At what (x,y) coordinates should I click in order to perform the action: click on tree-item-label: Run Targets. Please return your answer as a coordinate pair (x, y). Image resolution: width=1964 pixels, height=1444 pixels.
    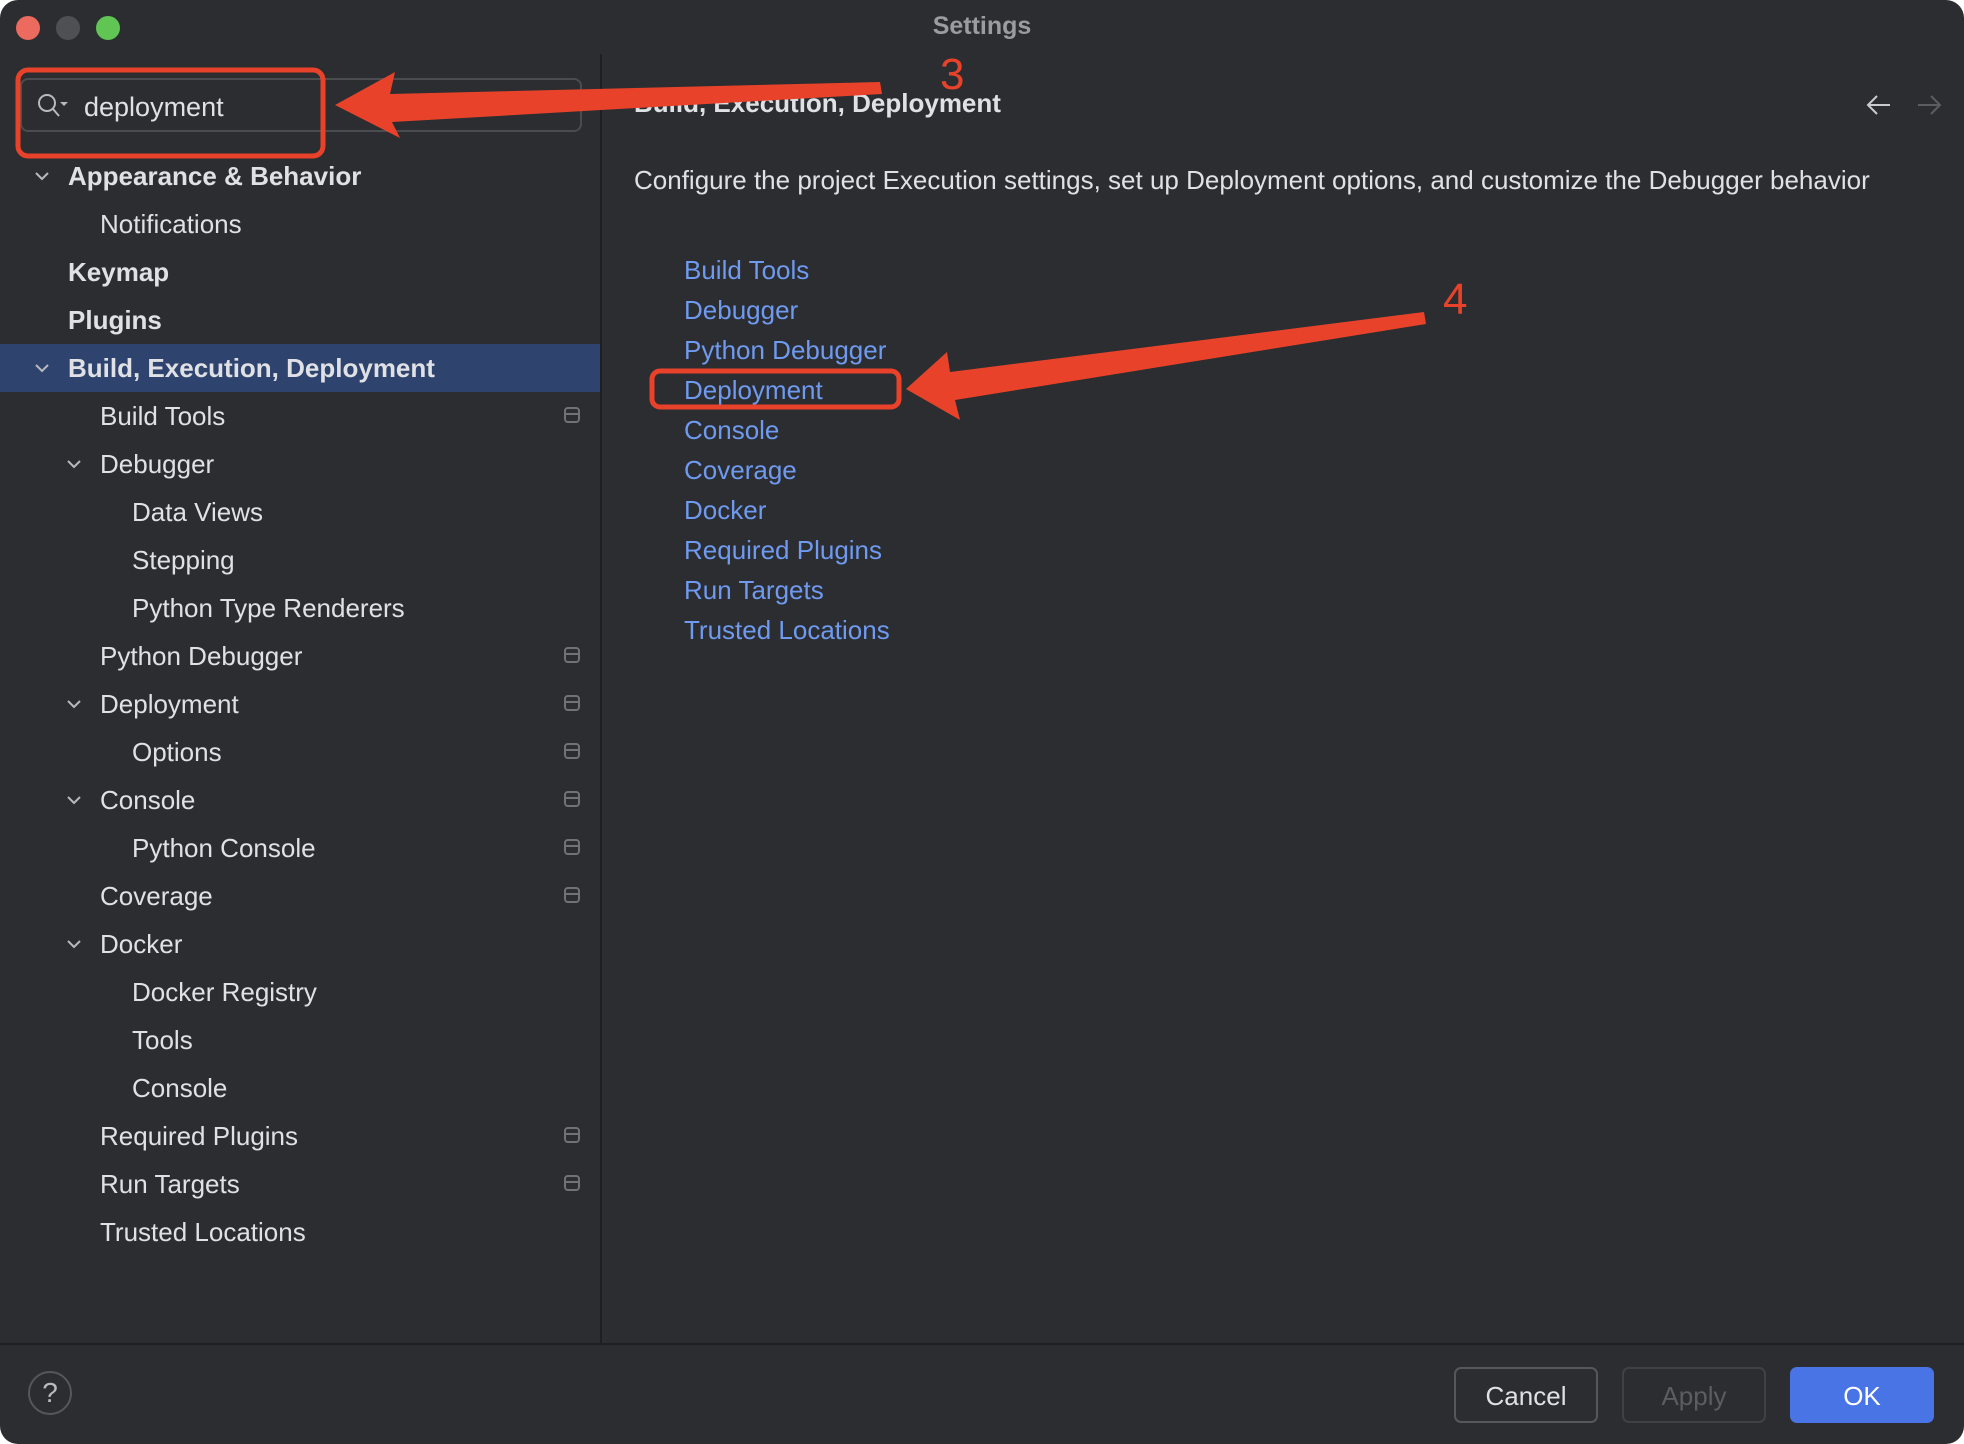
    Looking at the image, I should click on (170, 1183).